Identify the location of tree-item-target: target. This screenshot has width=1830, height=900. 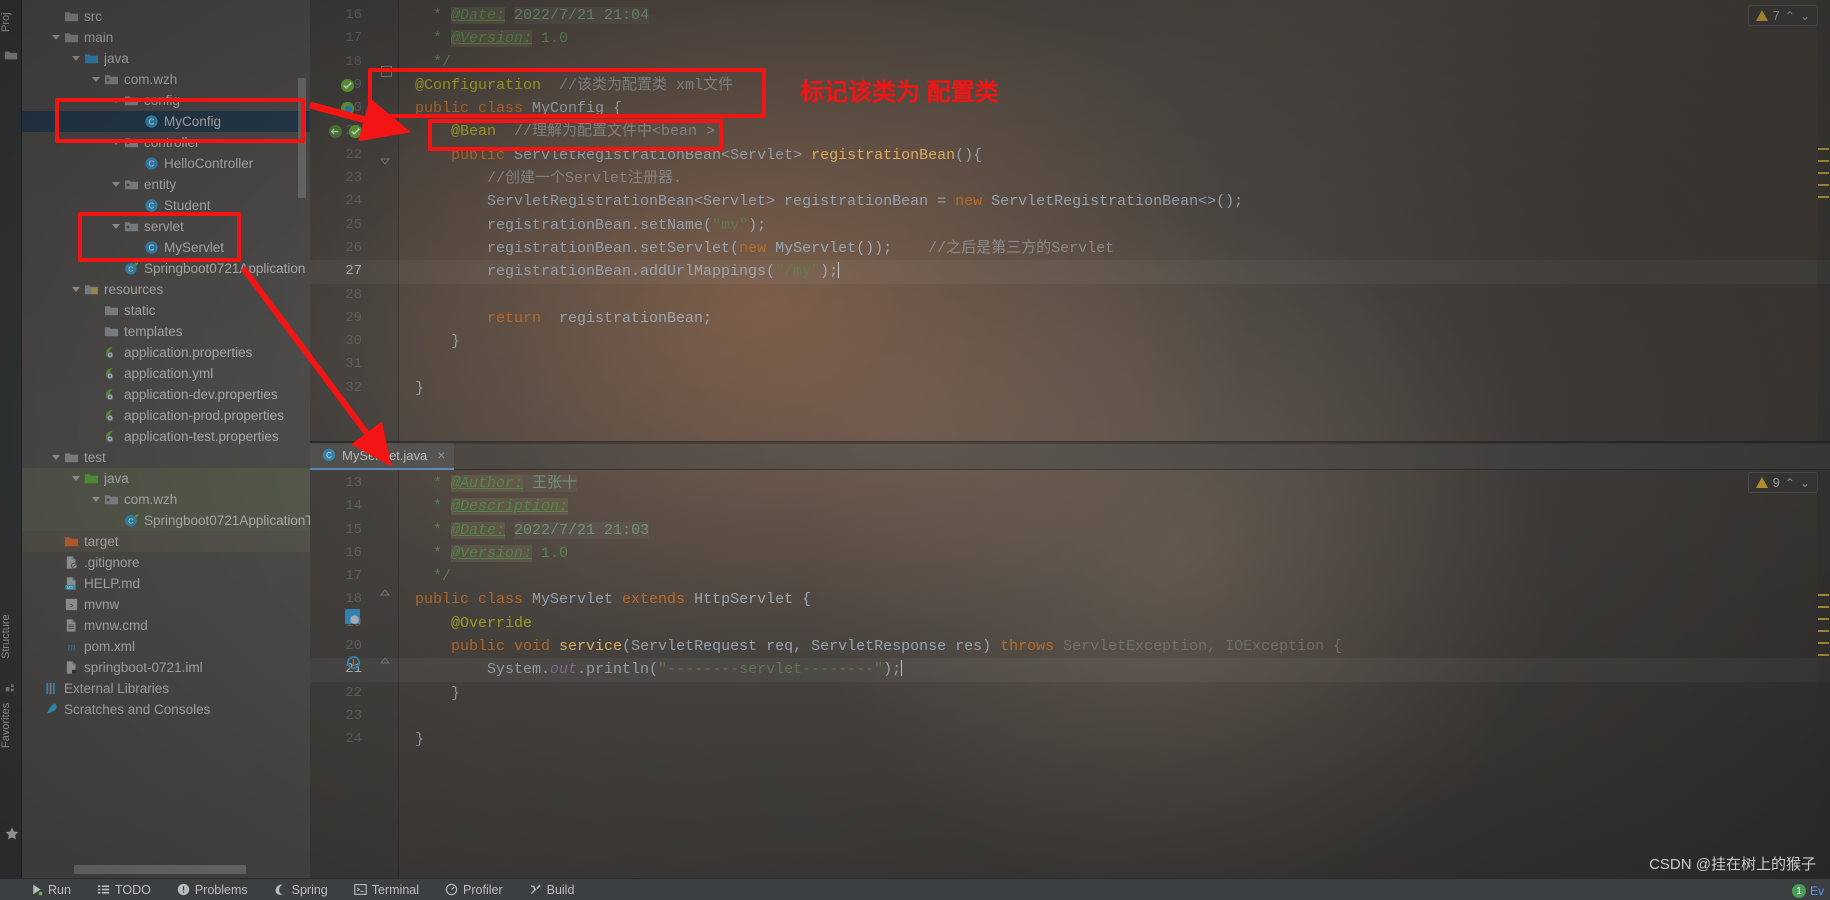
(166, 541).